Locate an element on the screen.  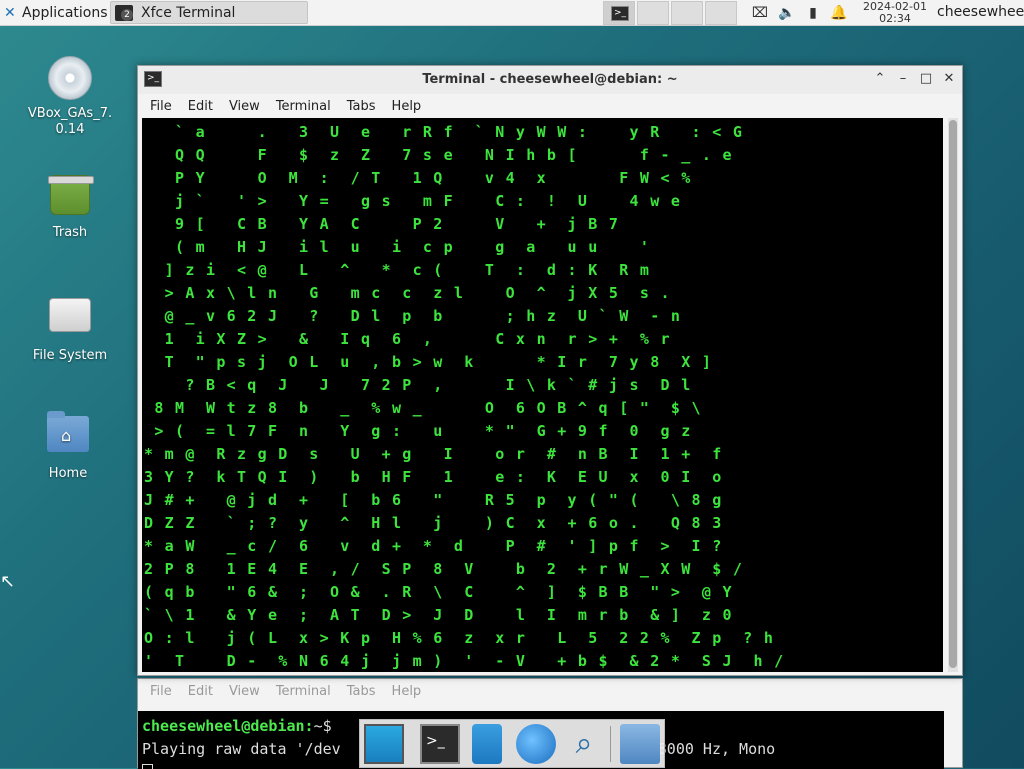
terminal-scrollbar is located at coordinates (953, 395).